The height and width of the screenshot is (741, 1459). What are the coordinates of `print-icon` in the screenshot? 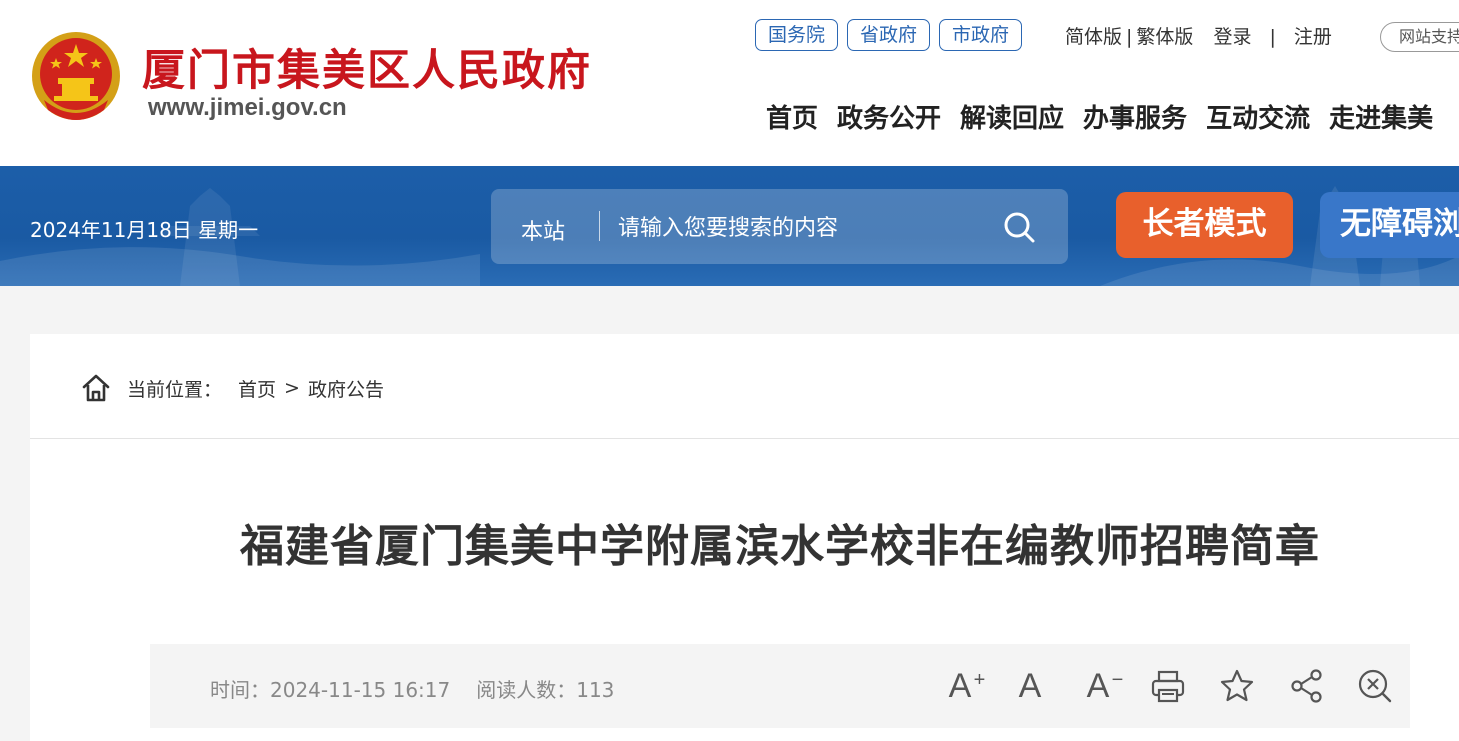 It's located at (1168, 686).